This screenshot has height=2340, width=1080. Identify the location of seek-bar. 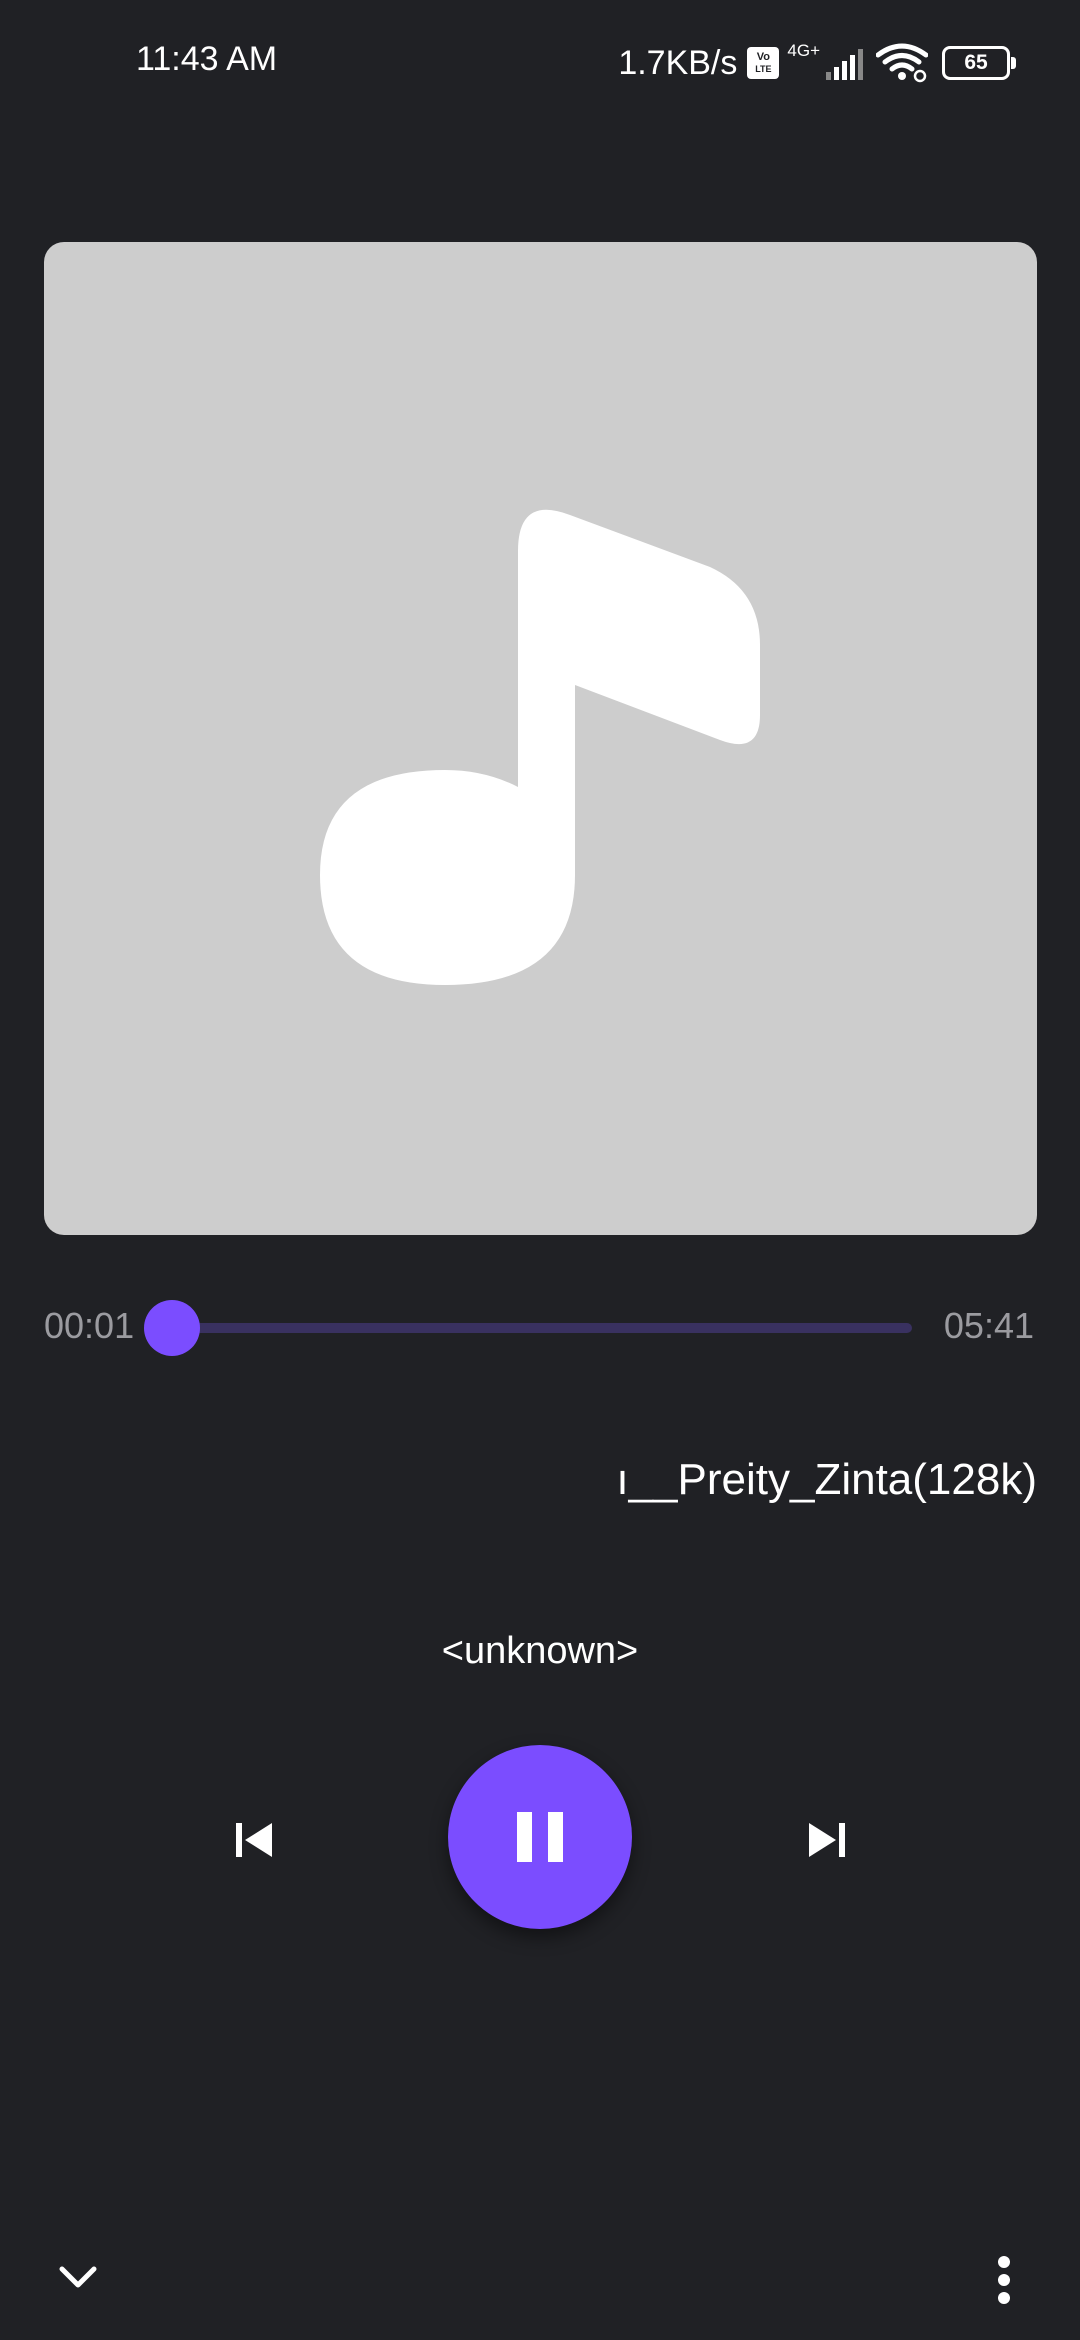
(541, 1328).